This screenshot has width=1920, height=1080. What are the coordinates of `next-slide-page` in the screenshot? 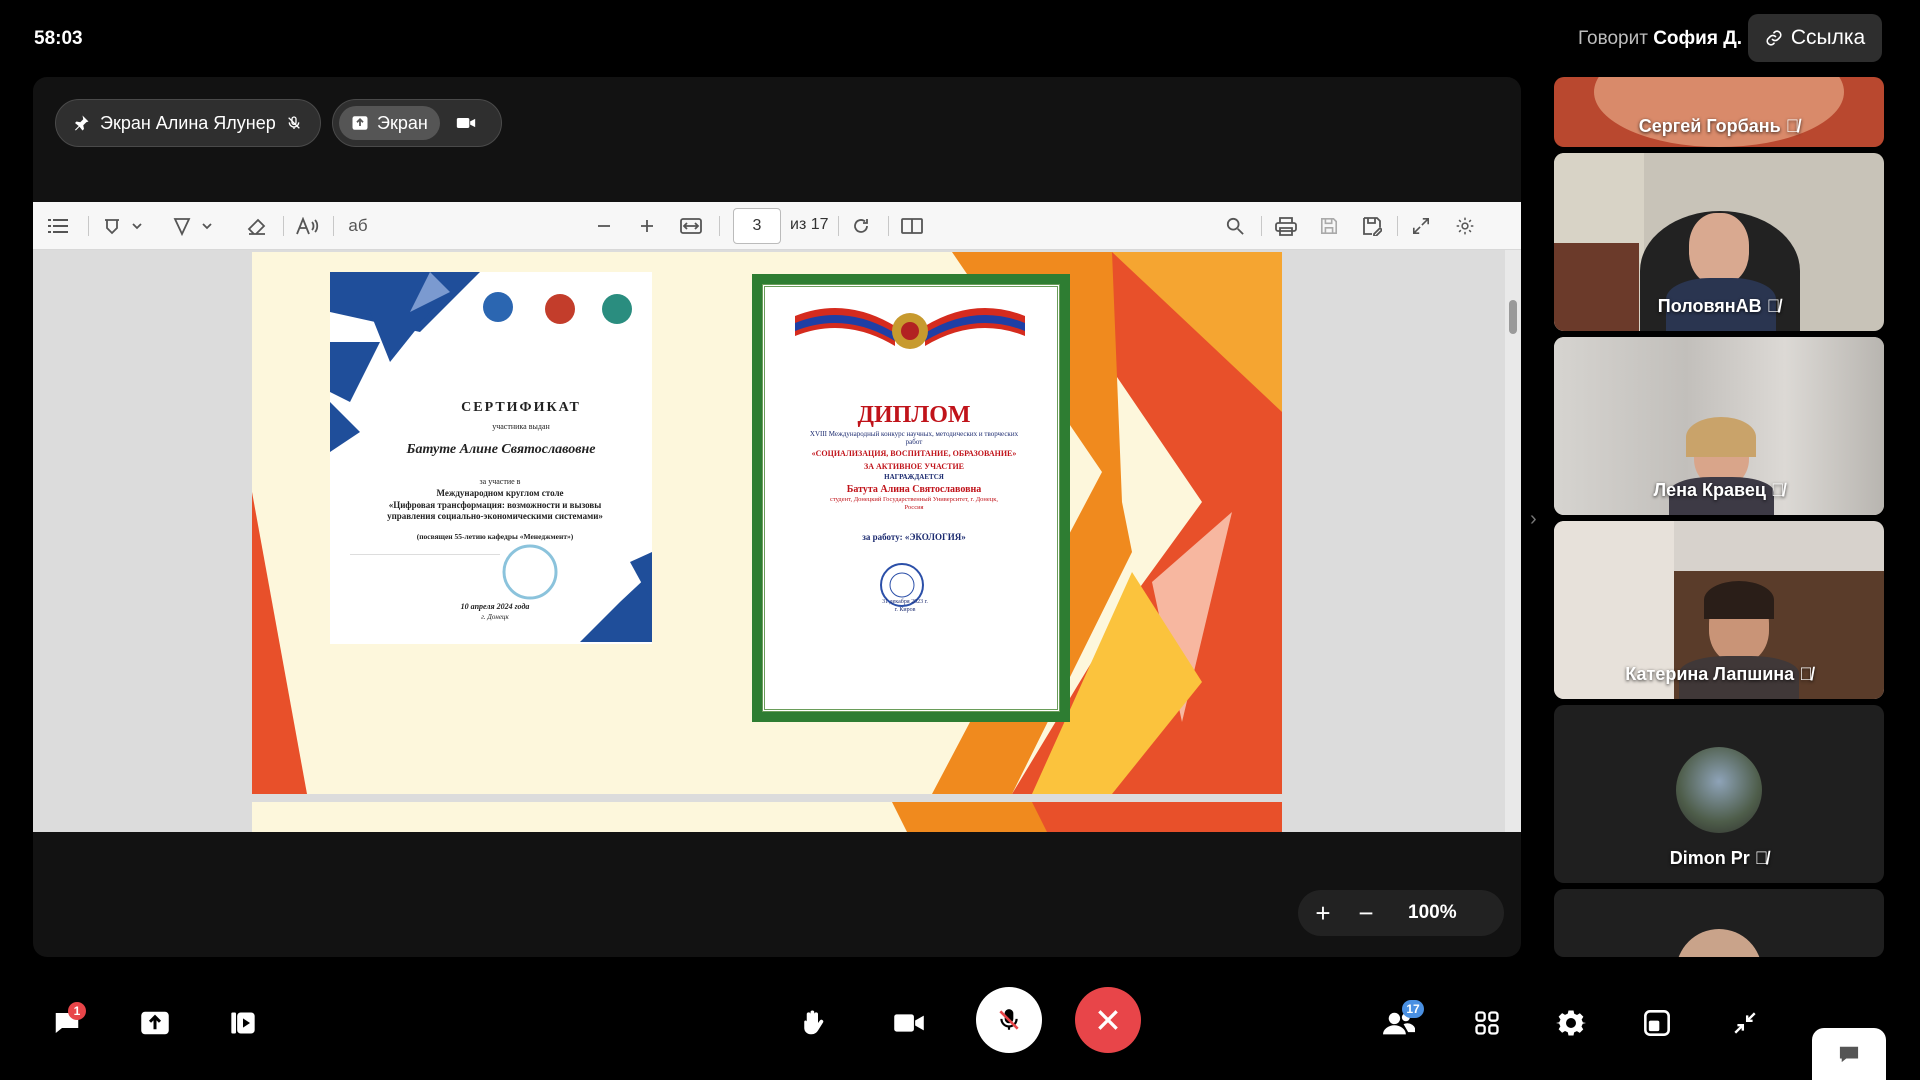 It's located at (767, 817).